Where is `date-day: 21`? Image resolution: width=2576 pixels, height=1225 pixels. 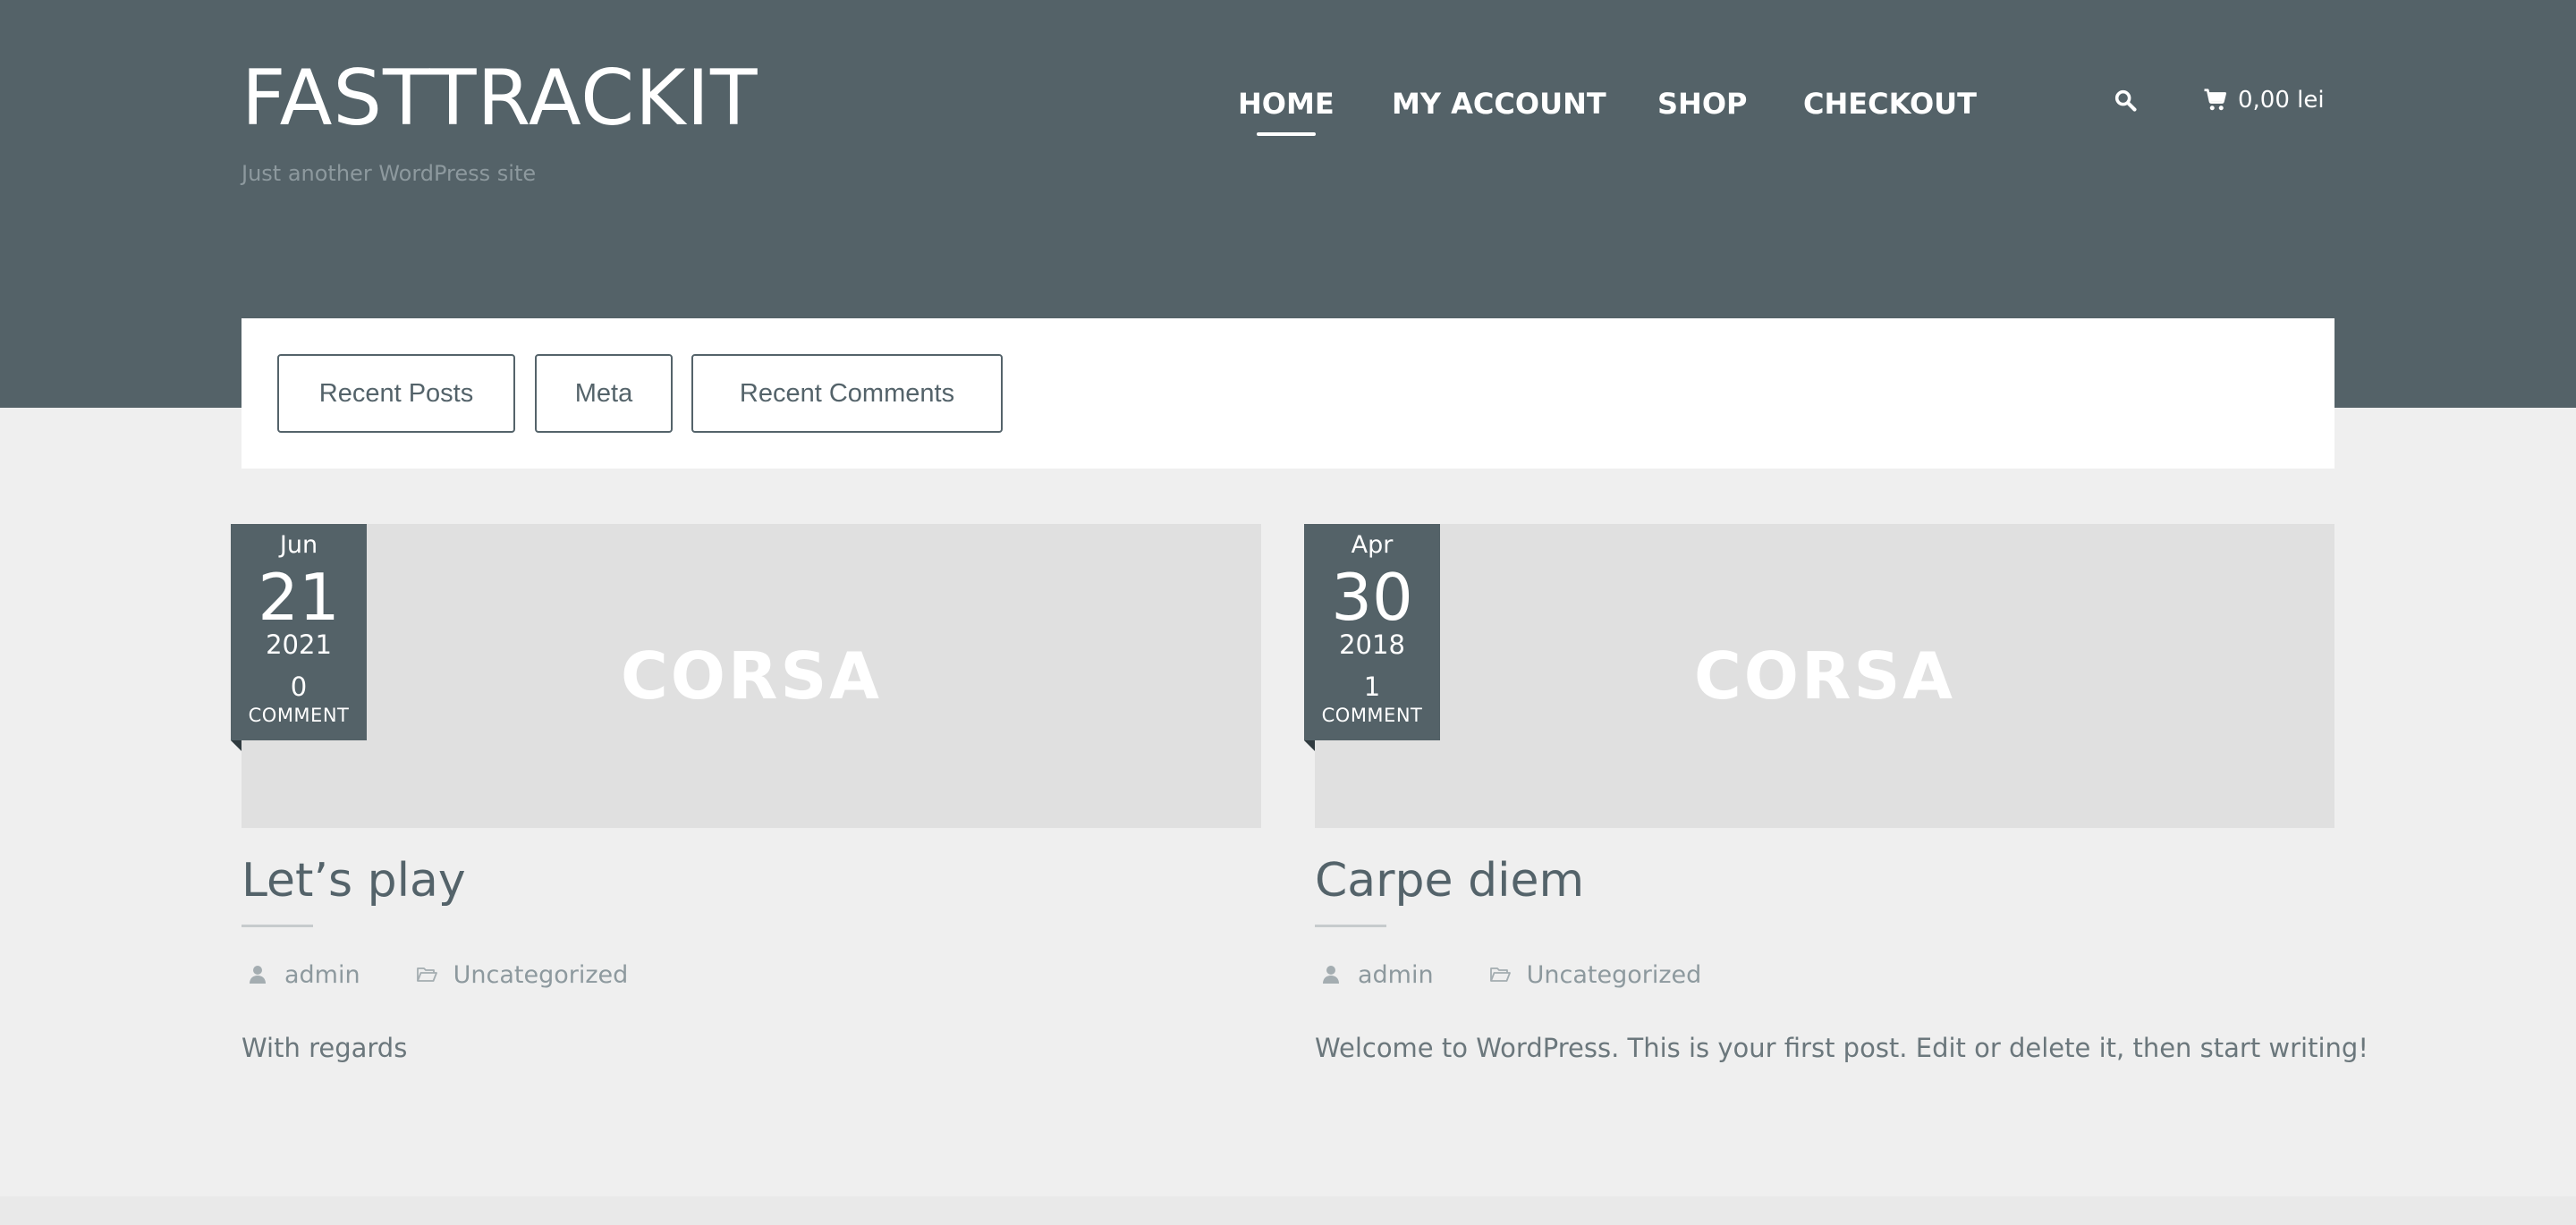
date-day: 21 is located at coordinates (299, 597).